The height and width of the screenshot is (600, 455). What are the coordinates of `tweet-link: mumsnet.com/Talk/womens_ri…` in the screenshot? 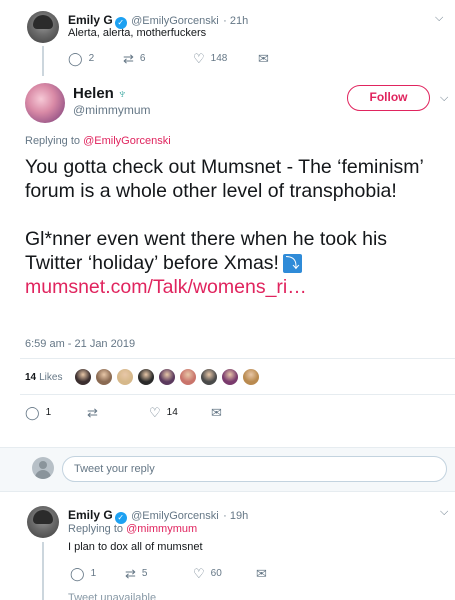 It's located at (166, 287).